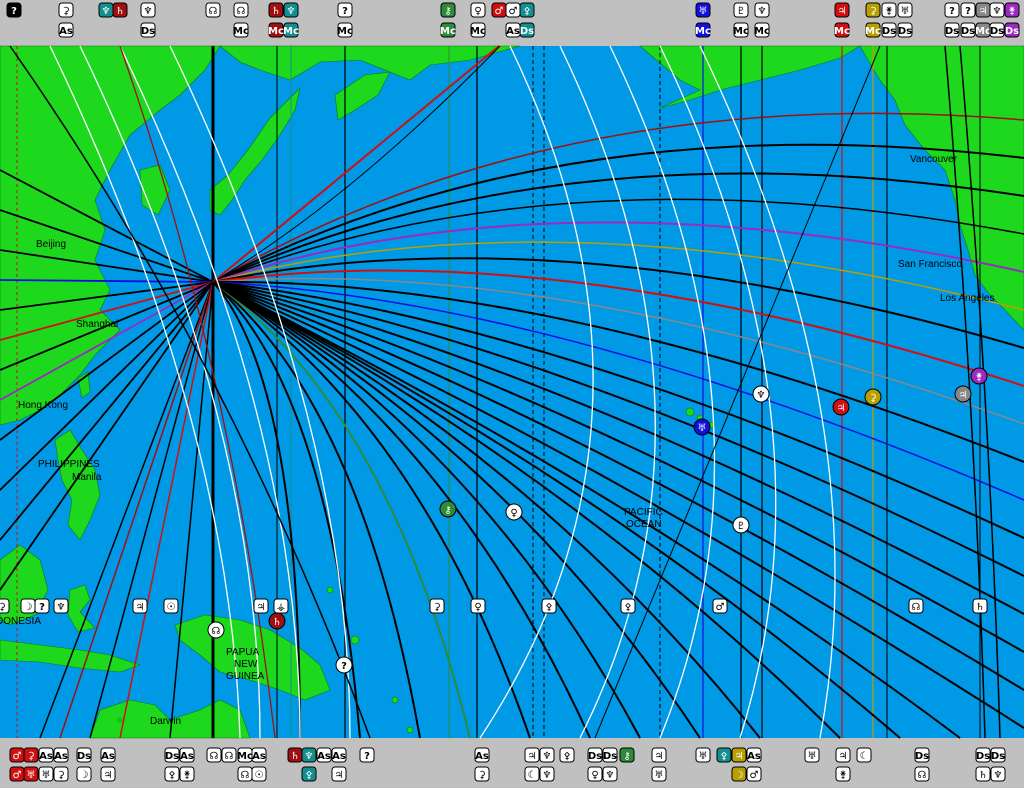  I want to click on planet-marker-7: ♆, so click(761, 394).